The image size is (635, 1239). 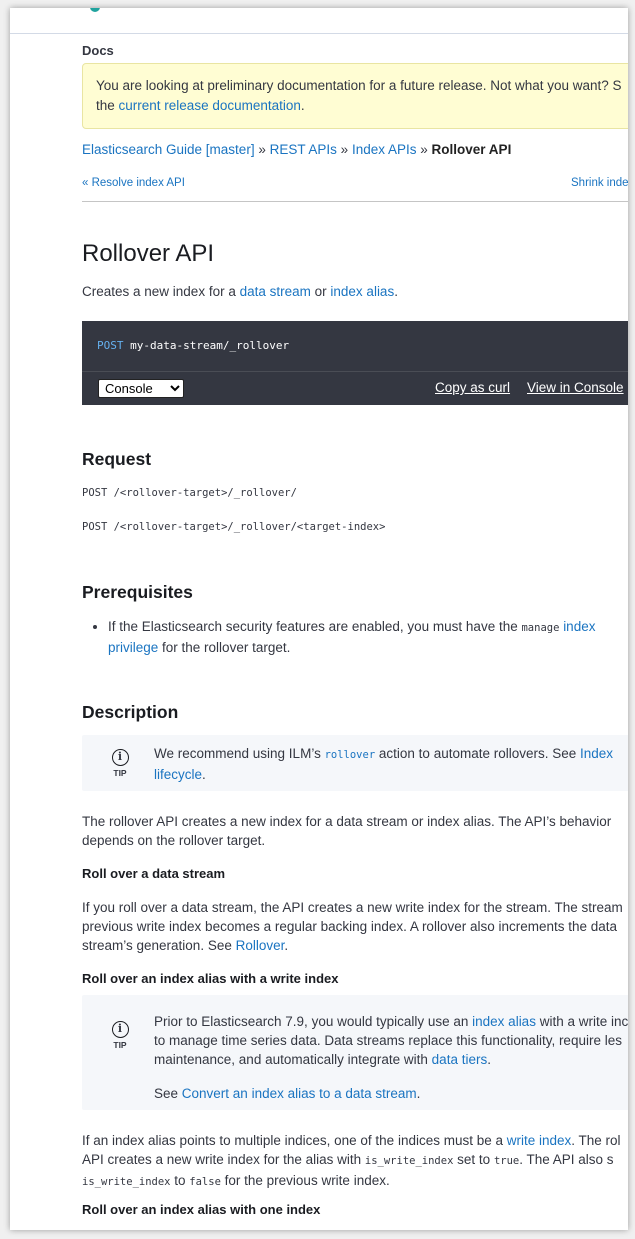 What do you see at coordinates (319, 21) in the screenshot?
I see `site-header` at bounding box center [319, 21].